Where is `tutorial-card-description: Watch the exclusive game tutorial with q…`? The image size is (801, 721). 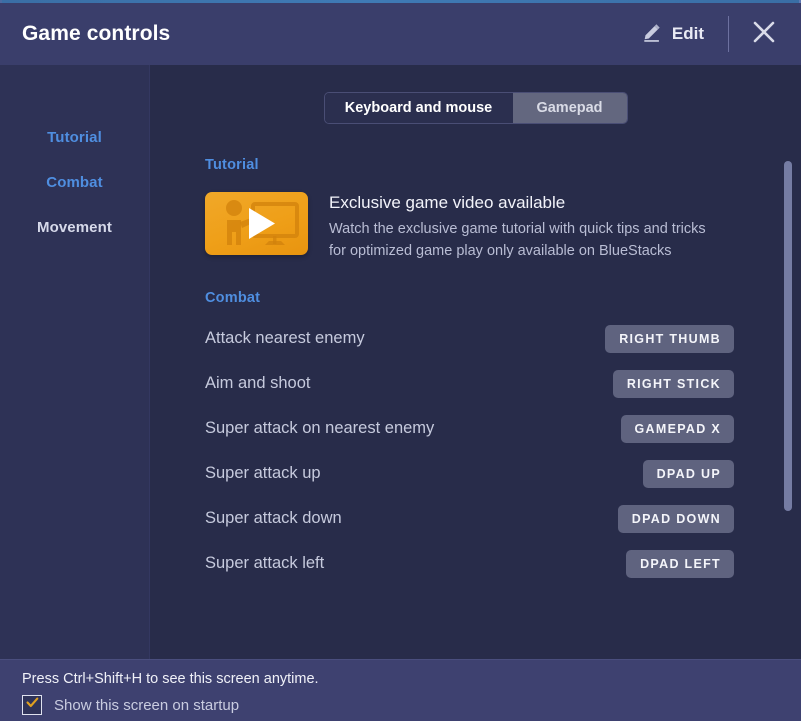 tutorial-card-description: Watch the exclusive game tutorial with q… is located at coordinates (517, 240).